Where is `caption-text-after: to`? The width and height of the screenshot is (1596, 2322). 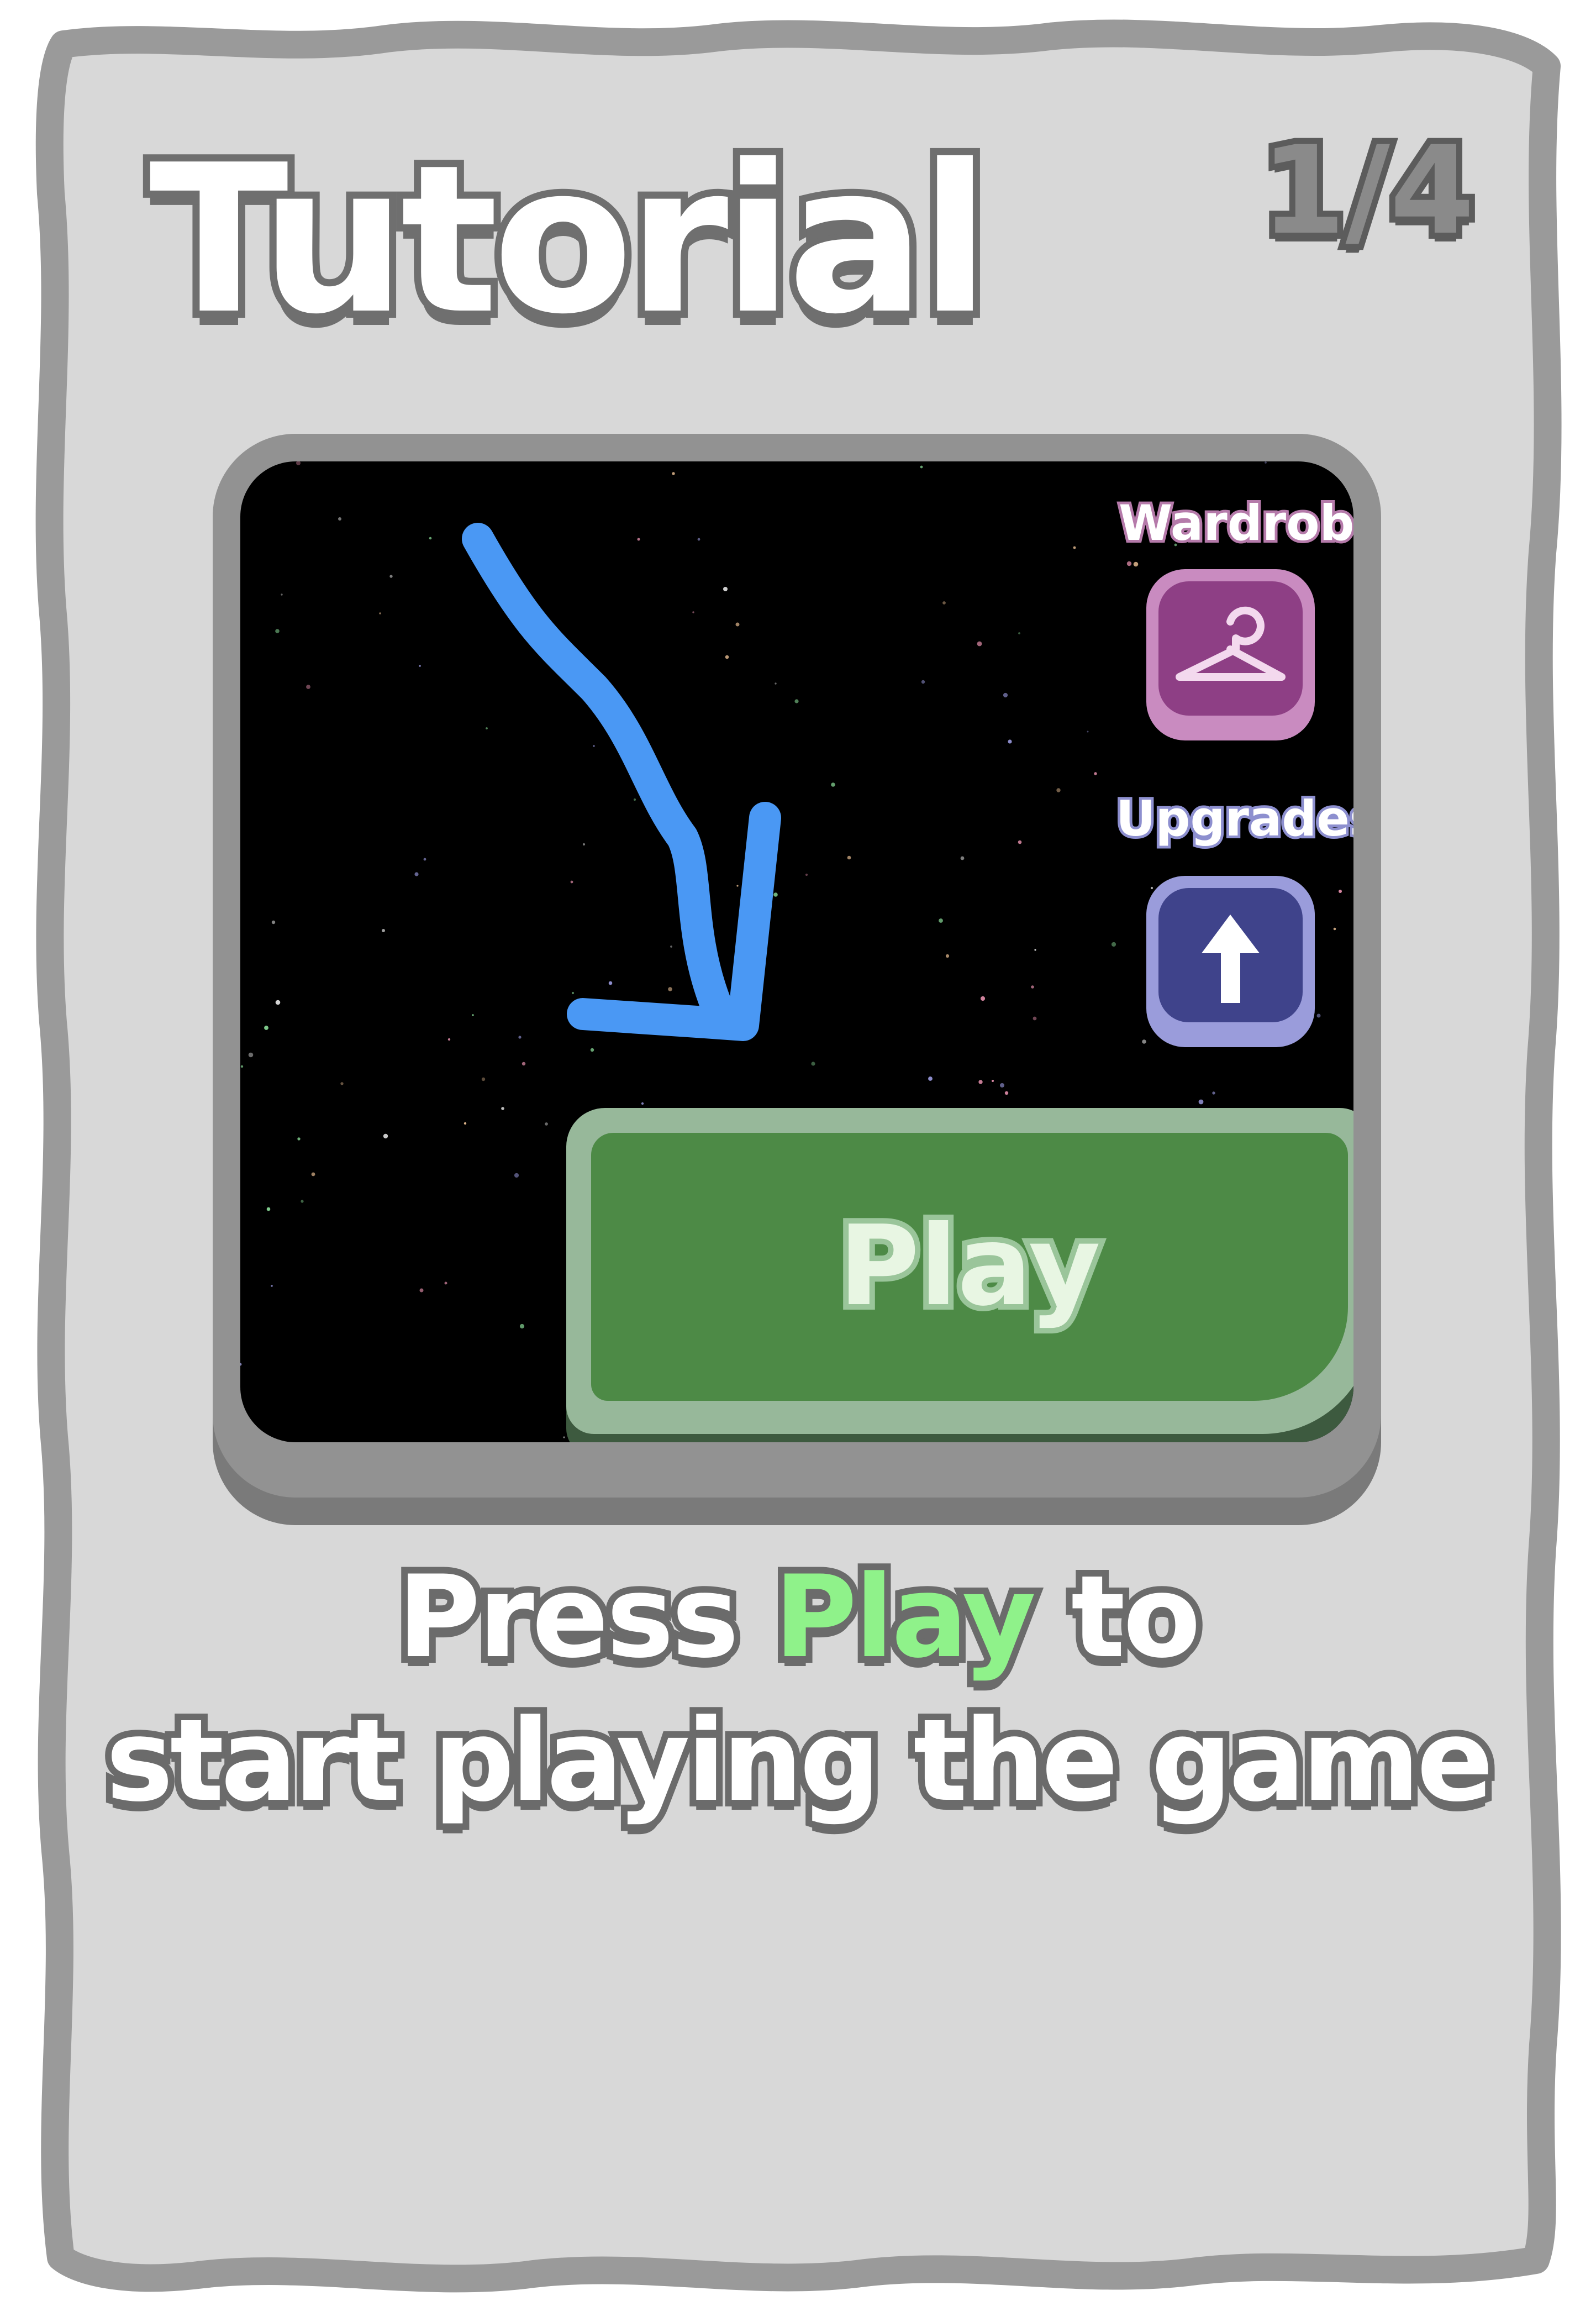
caption-text-after: to is located at coordinates (1121, 1617).